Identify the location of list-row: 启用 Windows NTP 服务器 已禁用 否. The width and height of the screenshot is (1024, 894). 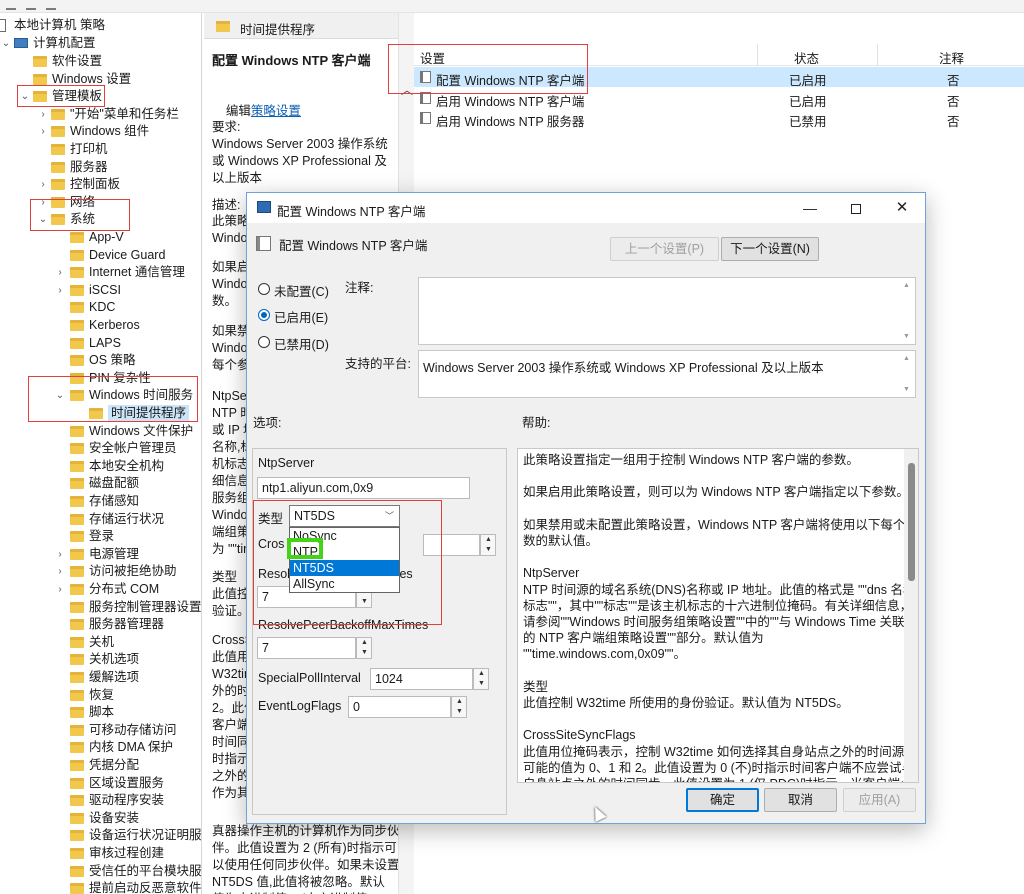
(719, 118).